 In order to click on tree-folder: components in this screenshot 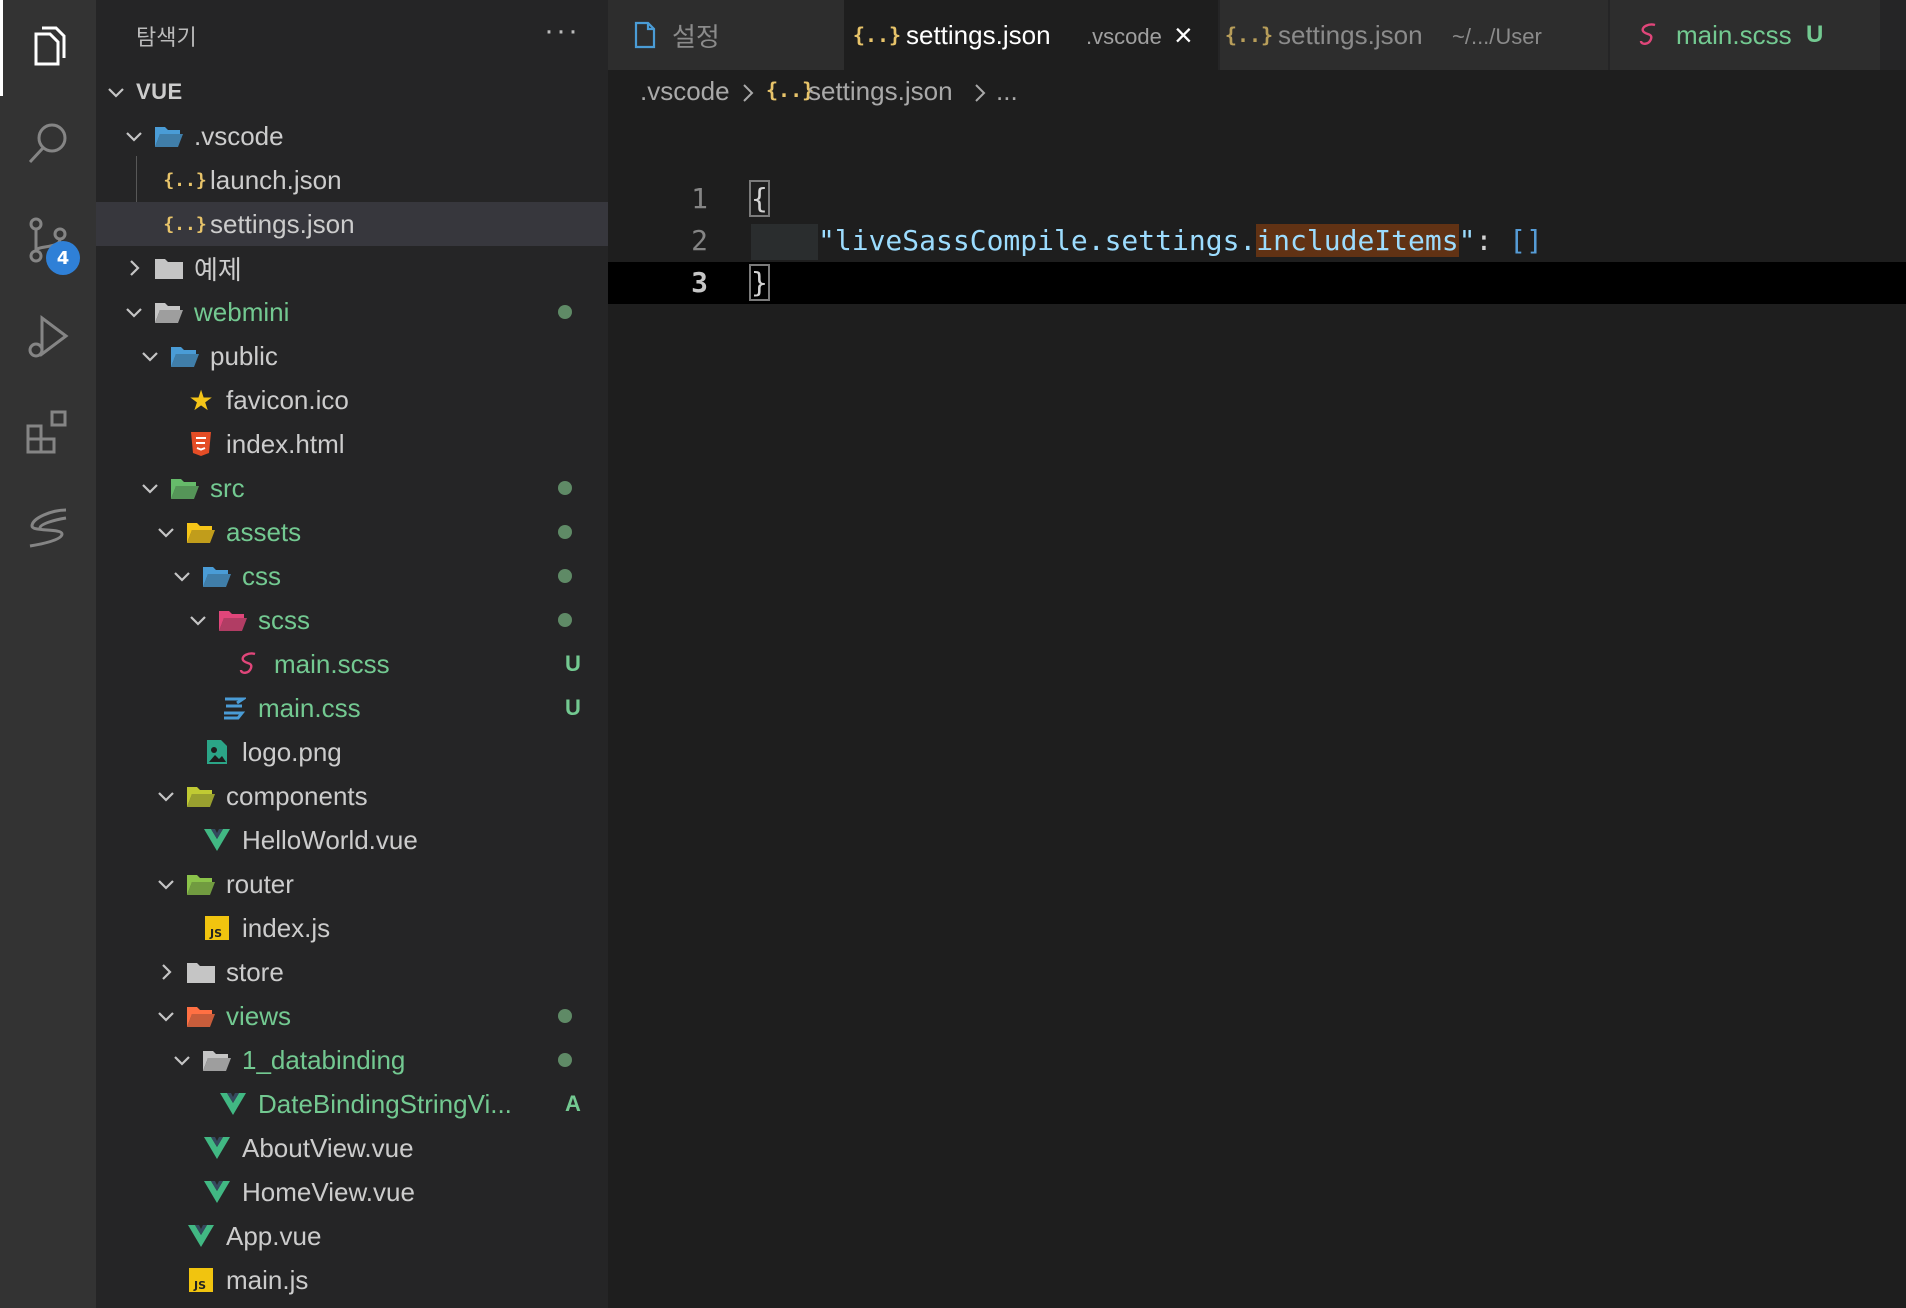, I will do `click(352, 796)`.